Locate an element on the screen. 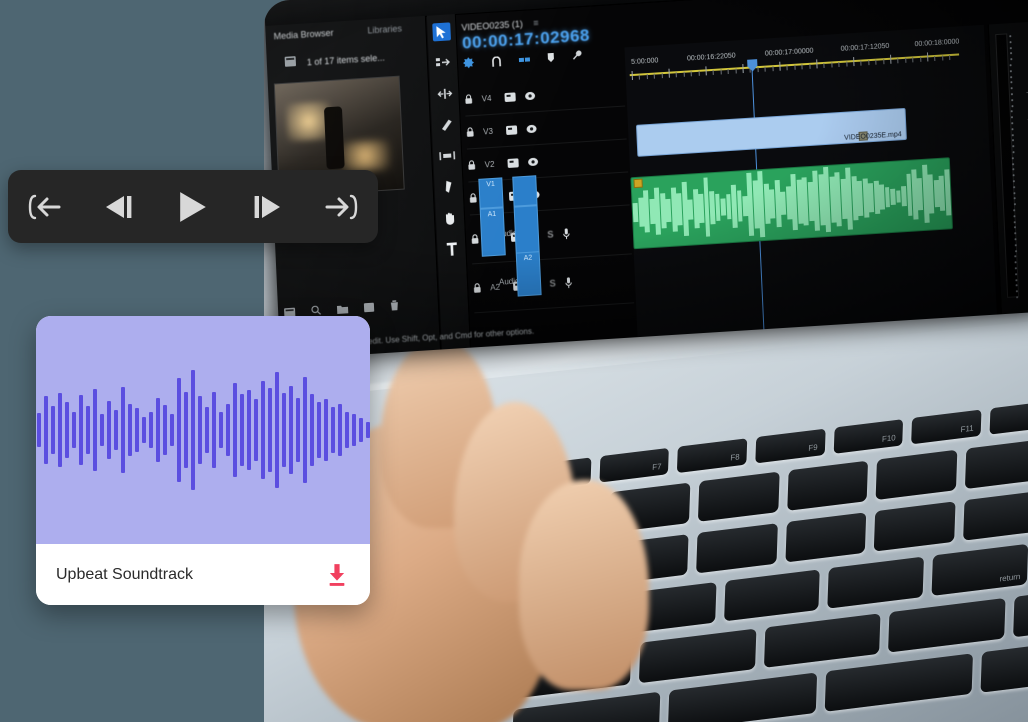 This screenshot has width=1028, height=722. add-marker-icon is located at coordinates (551, 57).